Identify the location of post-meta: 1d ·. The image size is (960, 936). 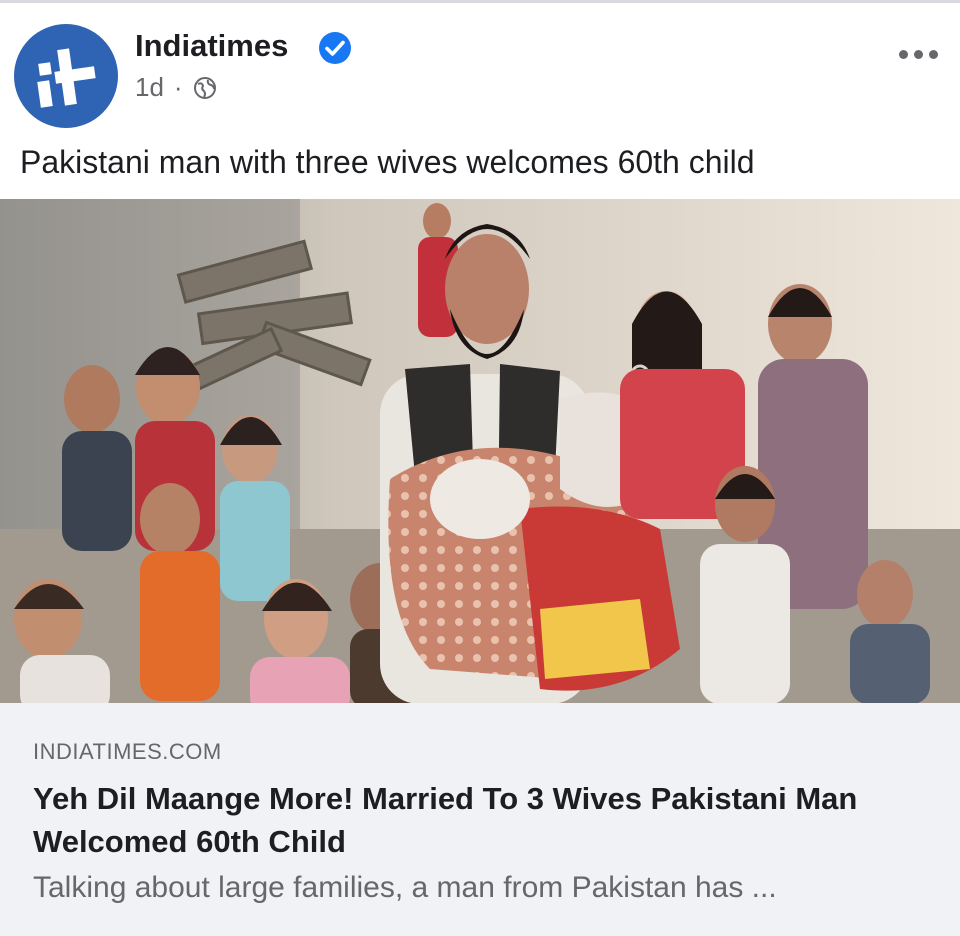
(176, 87).